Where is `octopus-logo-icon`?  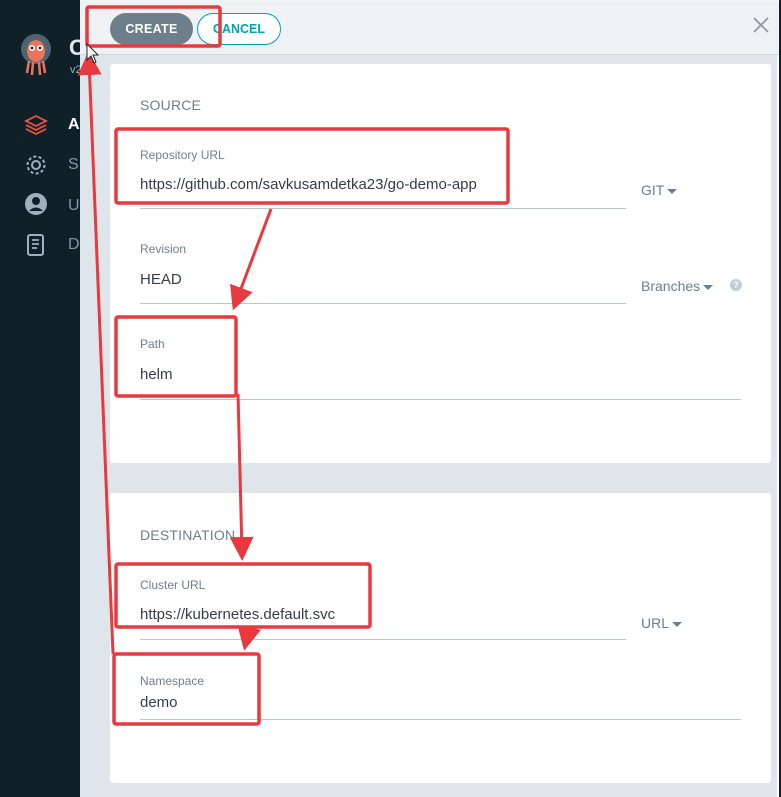 octopus-logo-icon is located at coordinates (36, 55).